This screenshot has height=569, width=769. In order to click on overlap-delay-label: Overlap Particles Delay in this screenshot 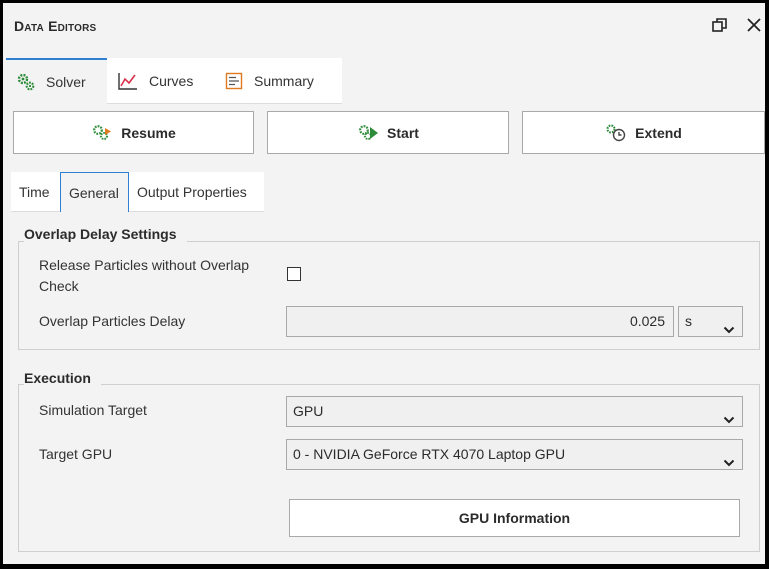, I will do `click(112, 321)`.